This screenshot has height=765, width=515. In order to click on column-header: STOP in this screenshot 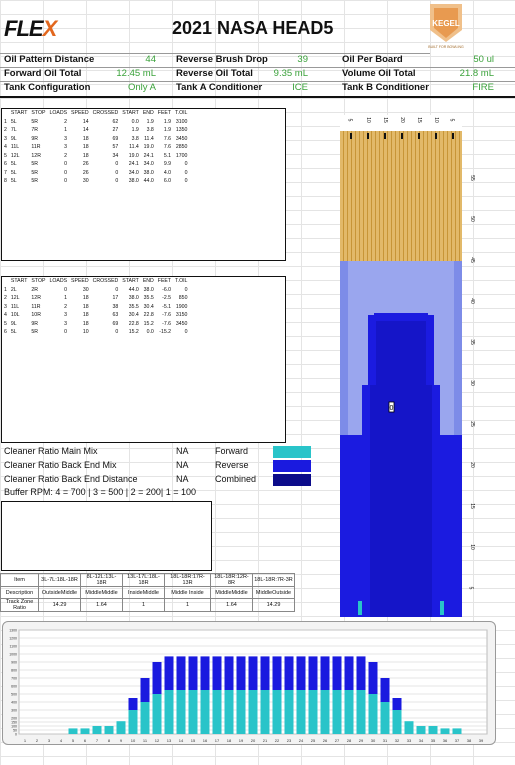, I will do `click(38, 113)`.